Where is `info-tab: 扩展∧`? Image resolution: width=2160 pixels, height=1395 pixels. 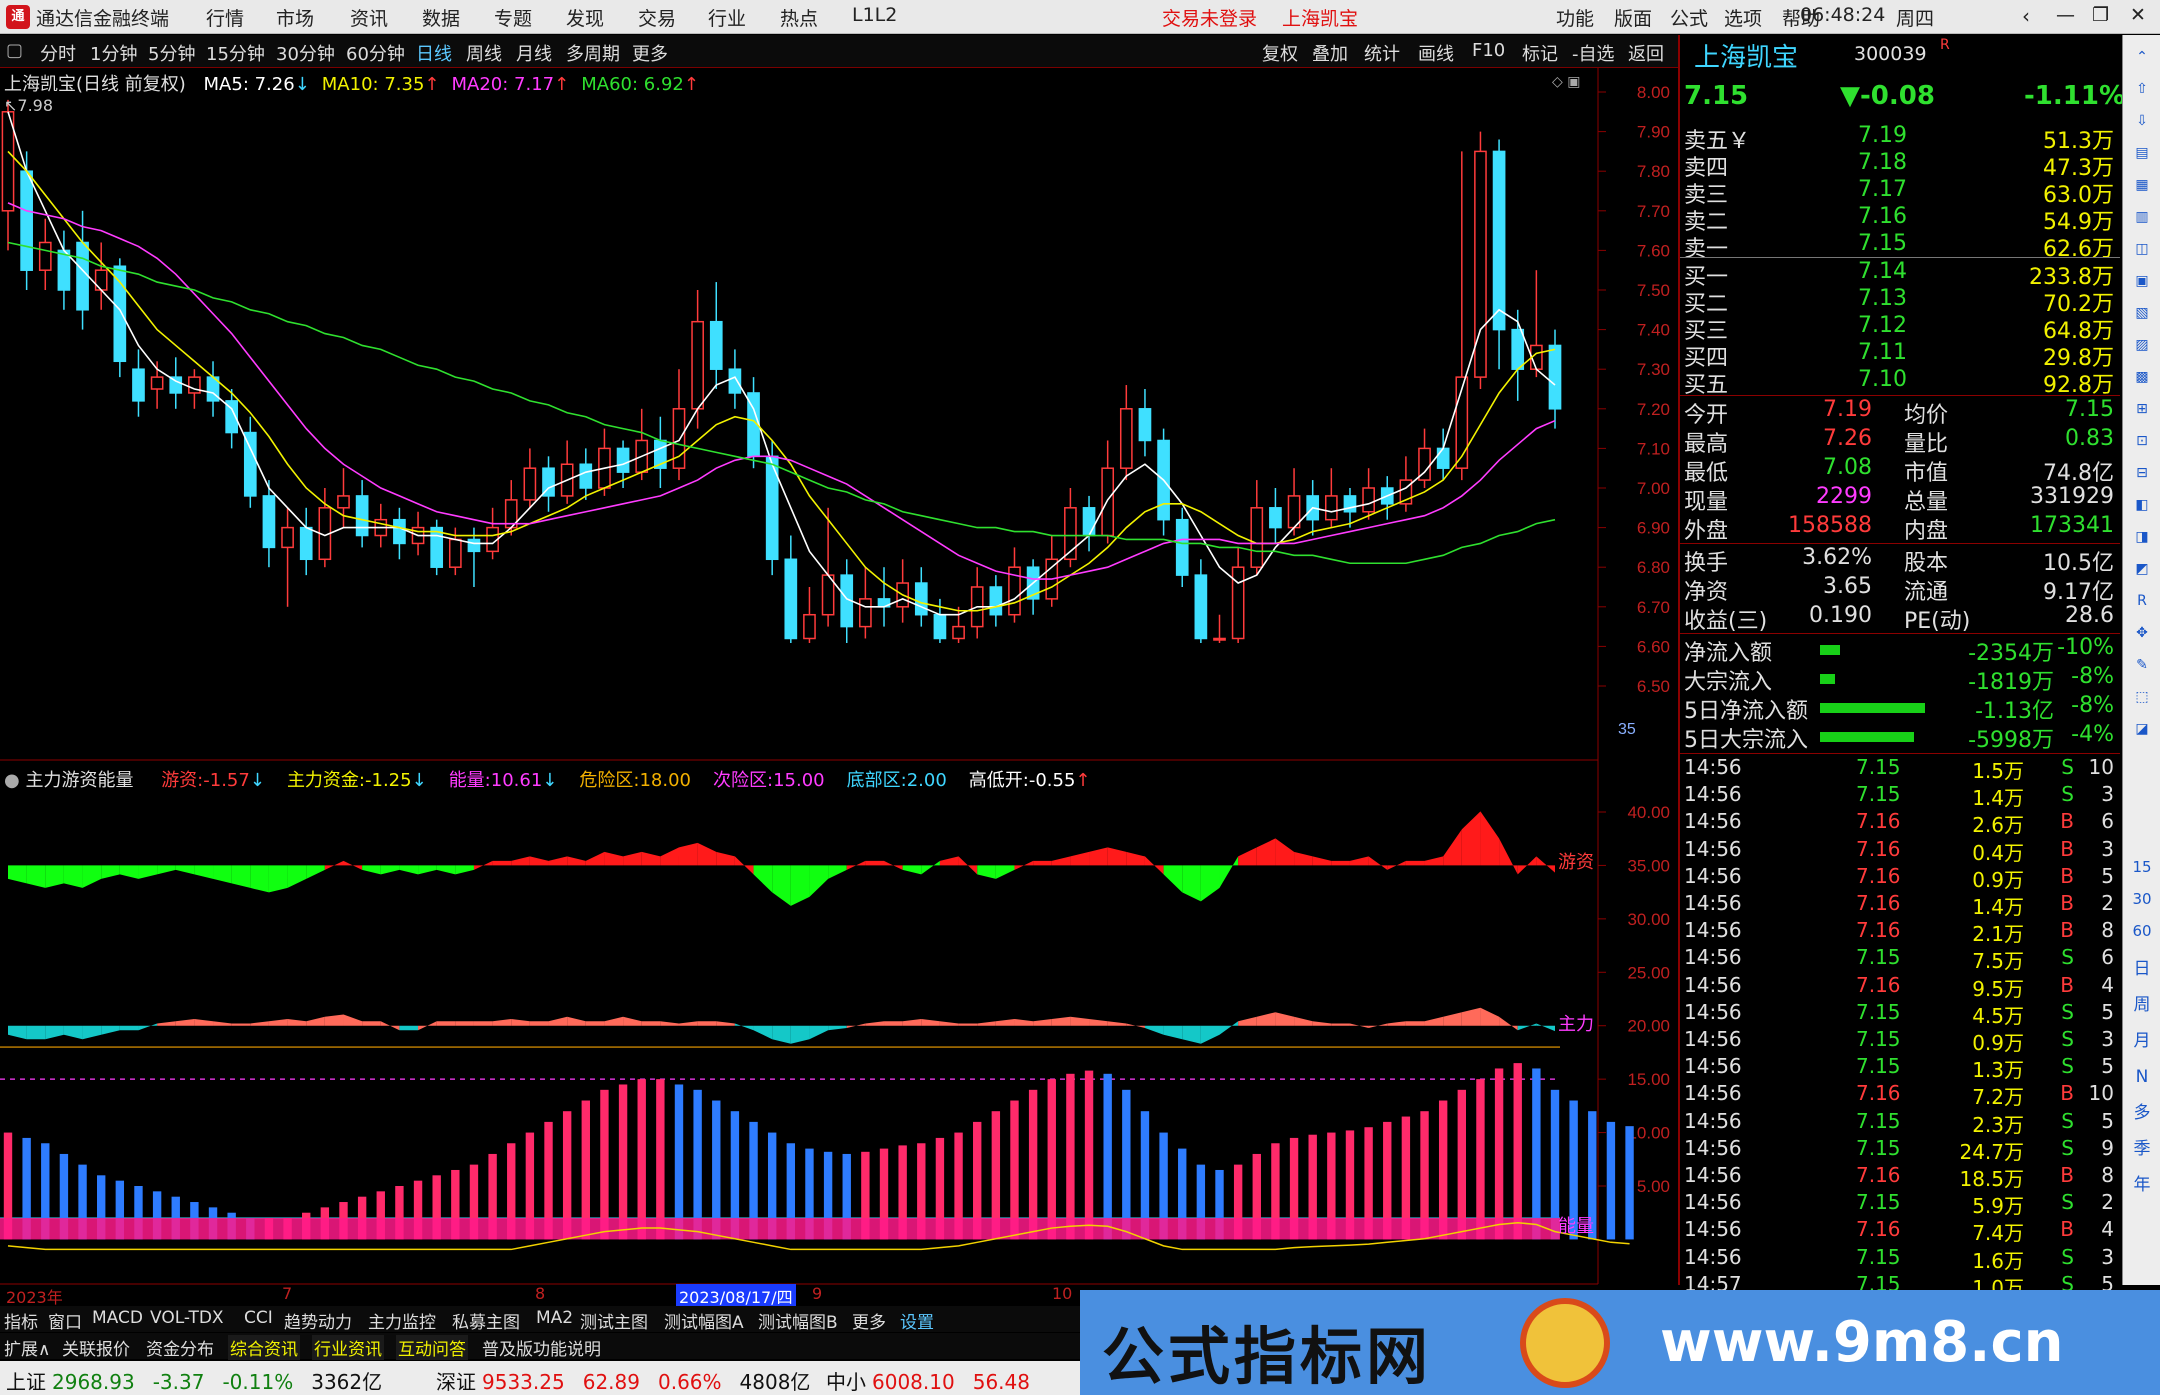
info-tab: 扩展∧ is located at coordinates (27, 1347).